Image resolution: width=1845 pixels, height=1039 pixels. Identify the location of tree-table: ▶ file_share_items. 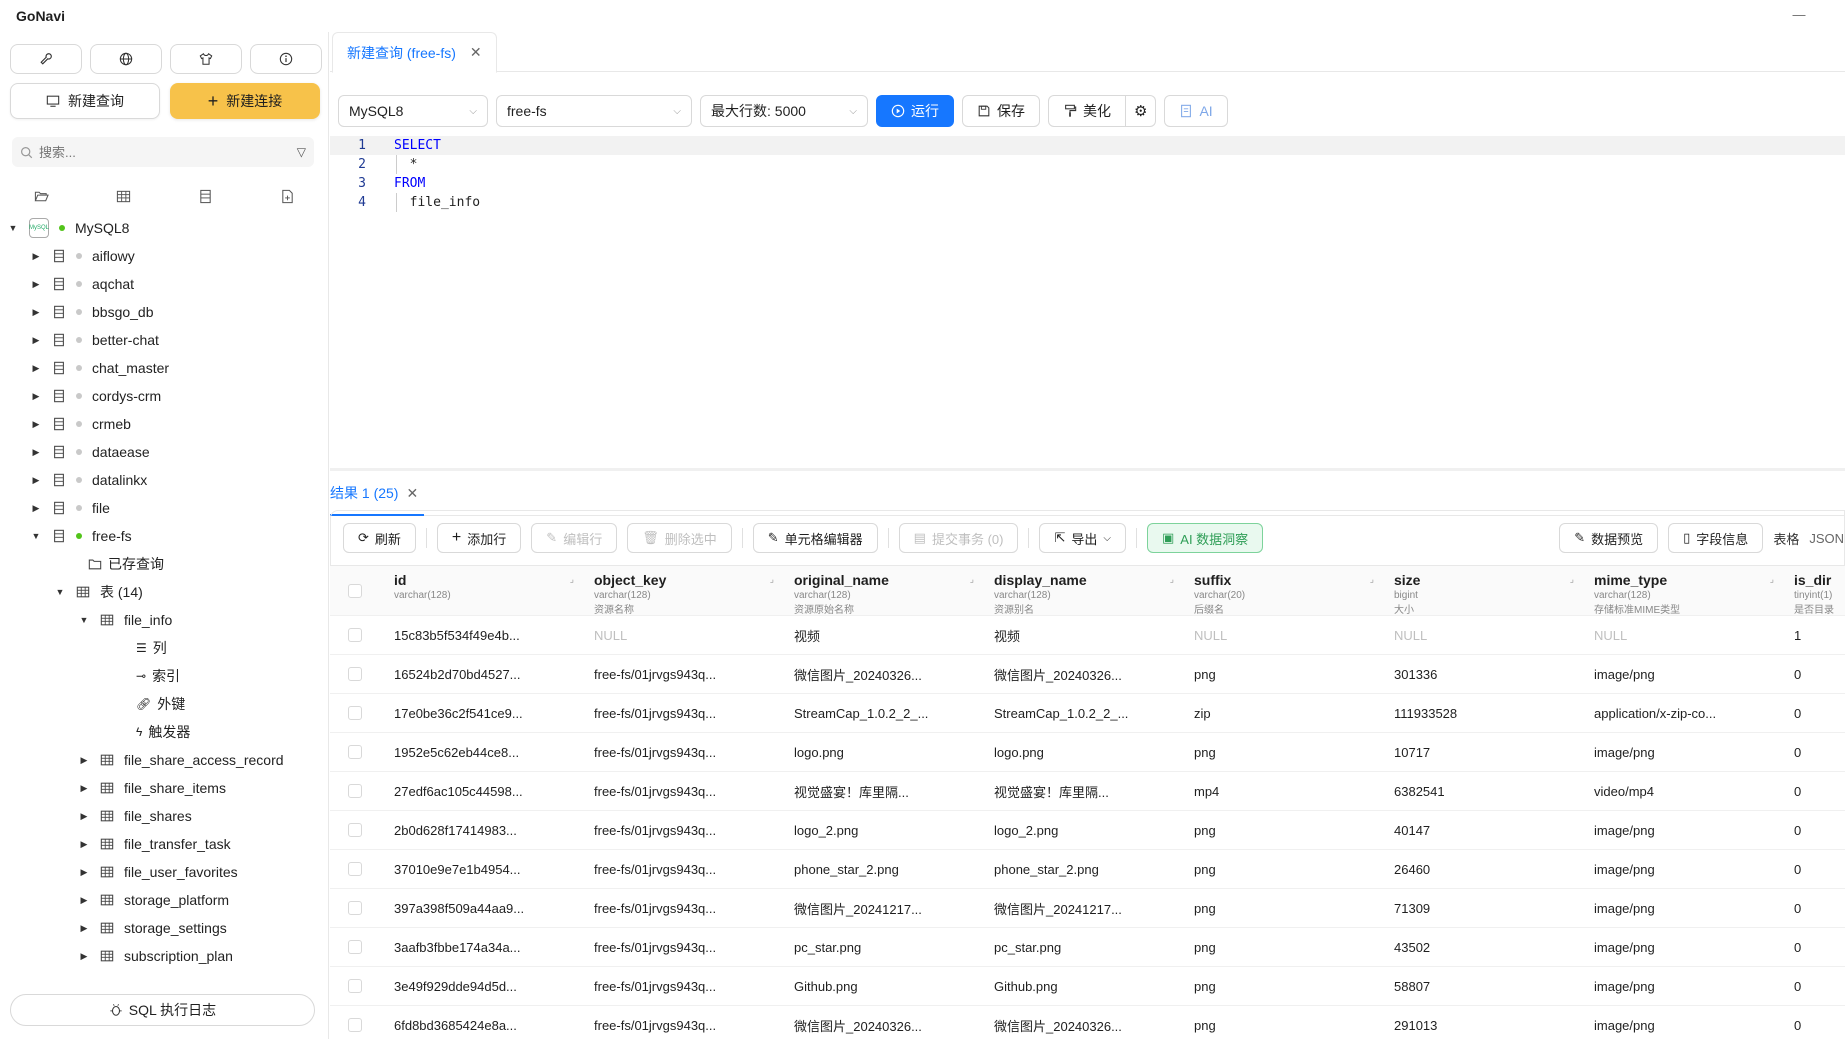
(164, 788).